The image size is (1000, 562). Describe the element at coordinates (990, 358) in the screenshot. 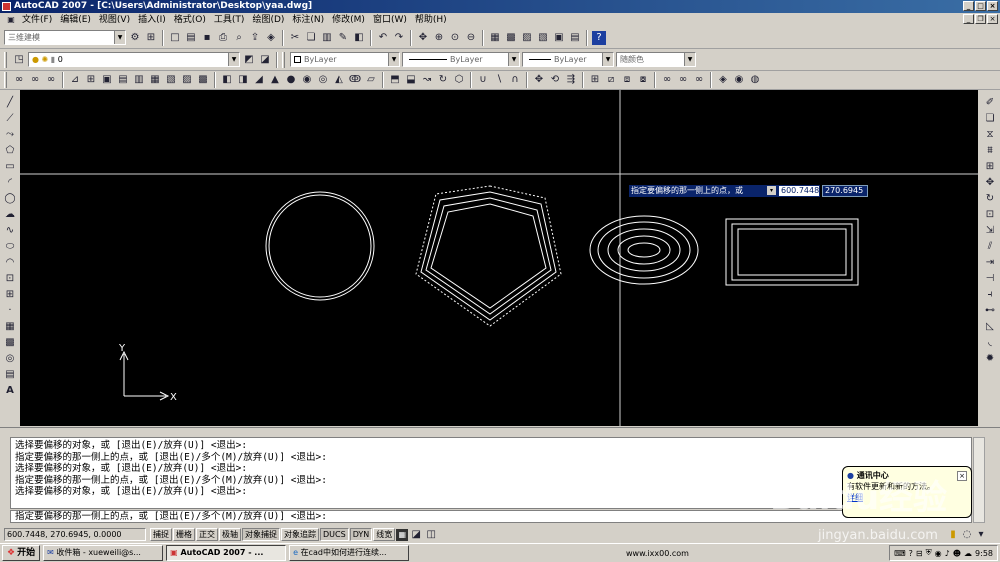

I see `explode-icon: ✹` at that location.